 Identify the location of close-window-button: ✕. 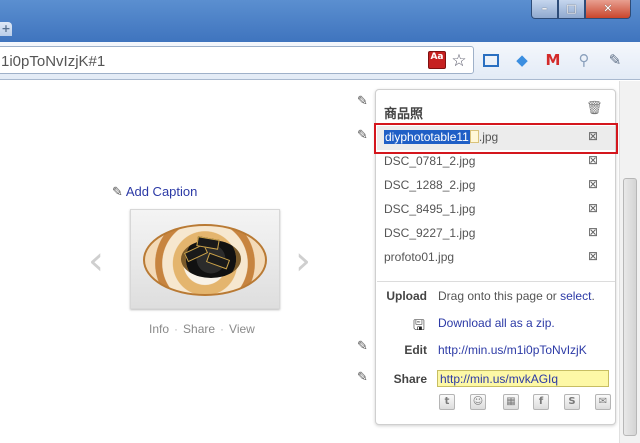
(608, 9).